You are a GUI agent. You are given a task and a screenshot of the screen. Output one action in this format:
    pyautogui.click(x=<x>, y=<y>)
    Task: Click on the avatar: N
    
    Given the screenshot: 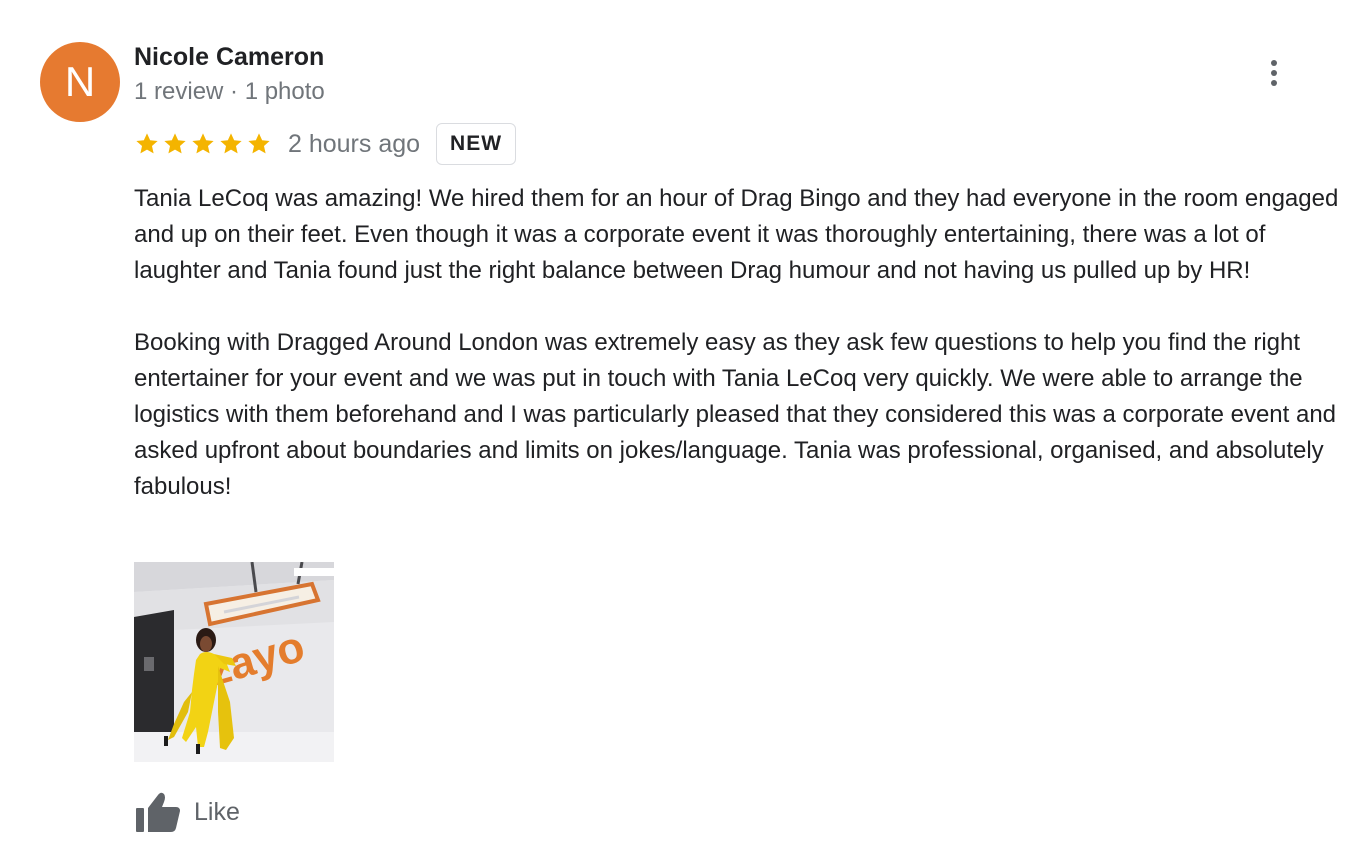 What is the action you would take?
    pyautogui.click(x=80, y=82)
    